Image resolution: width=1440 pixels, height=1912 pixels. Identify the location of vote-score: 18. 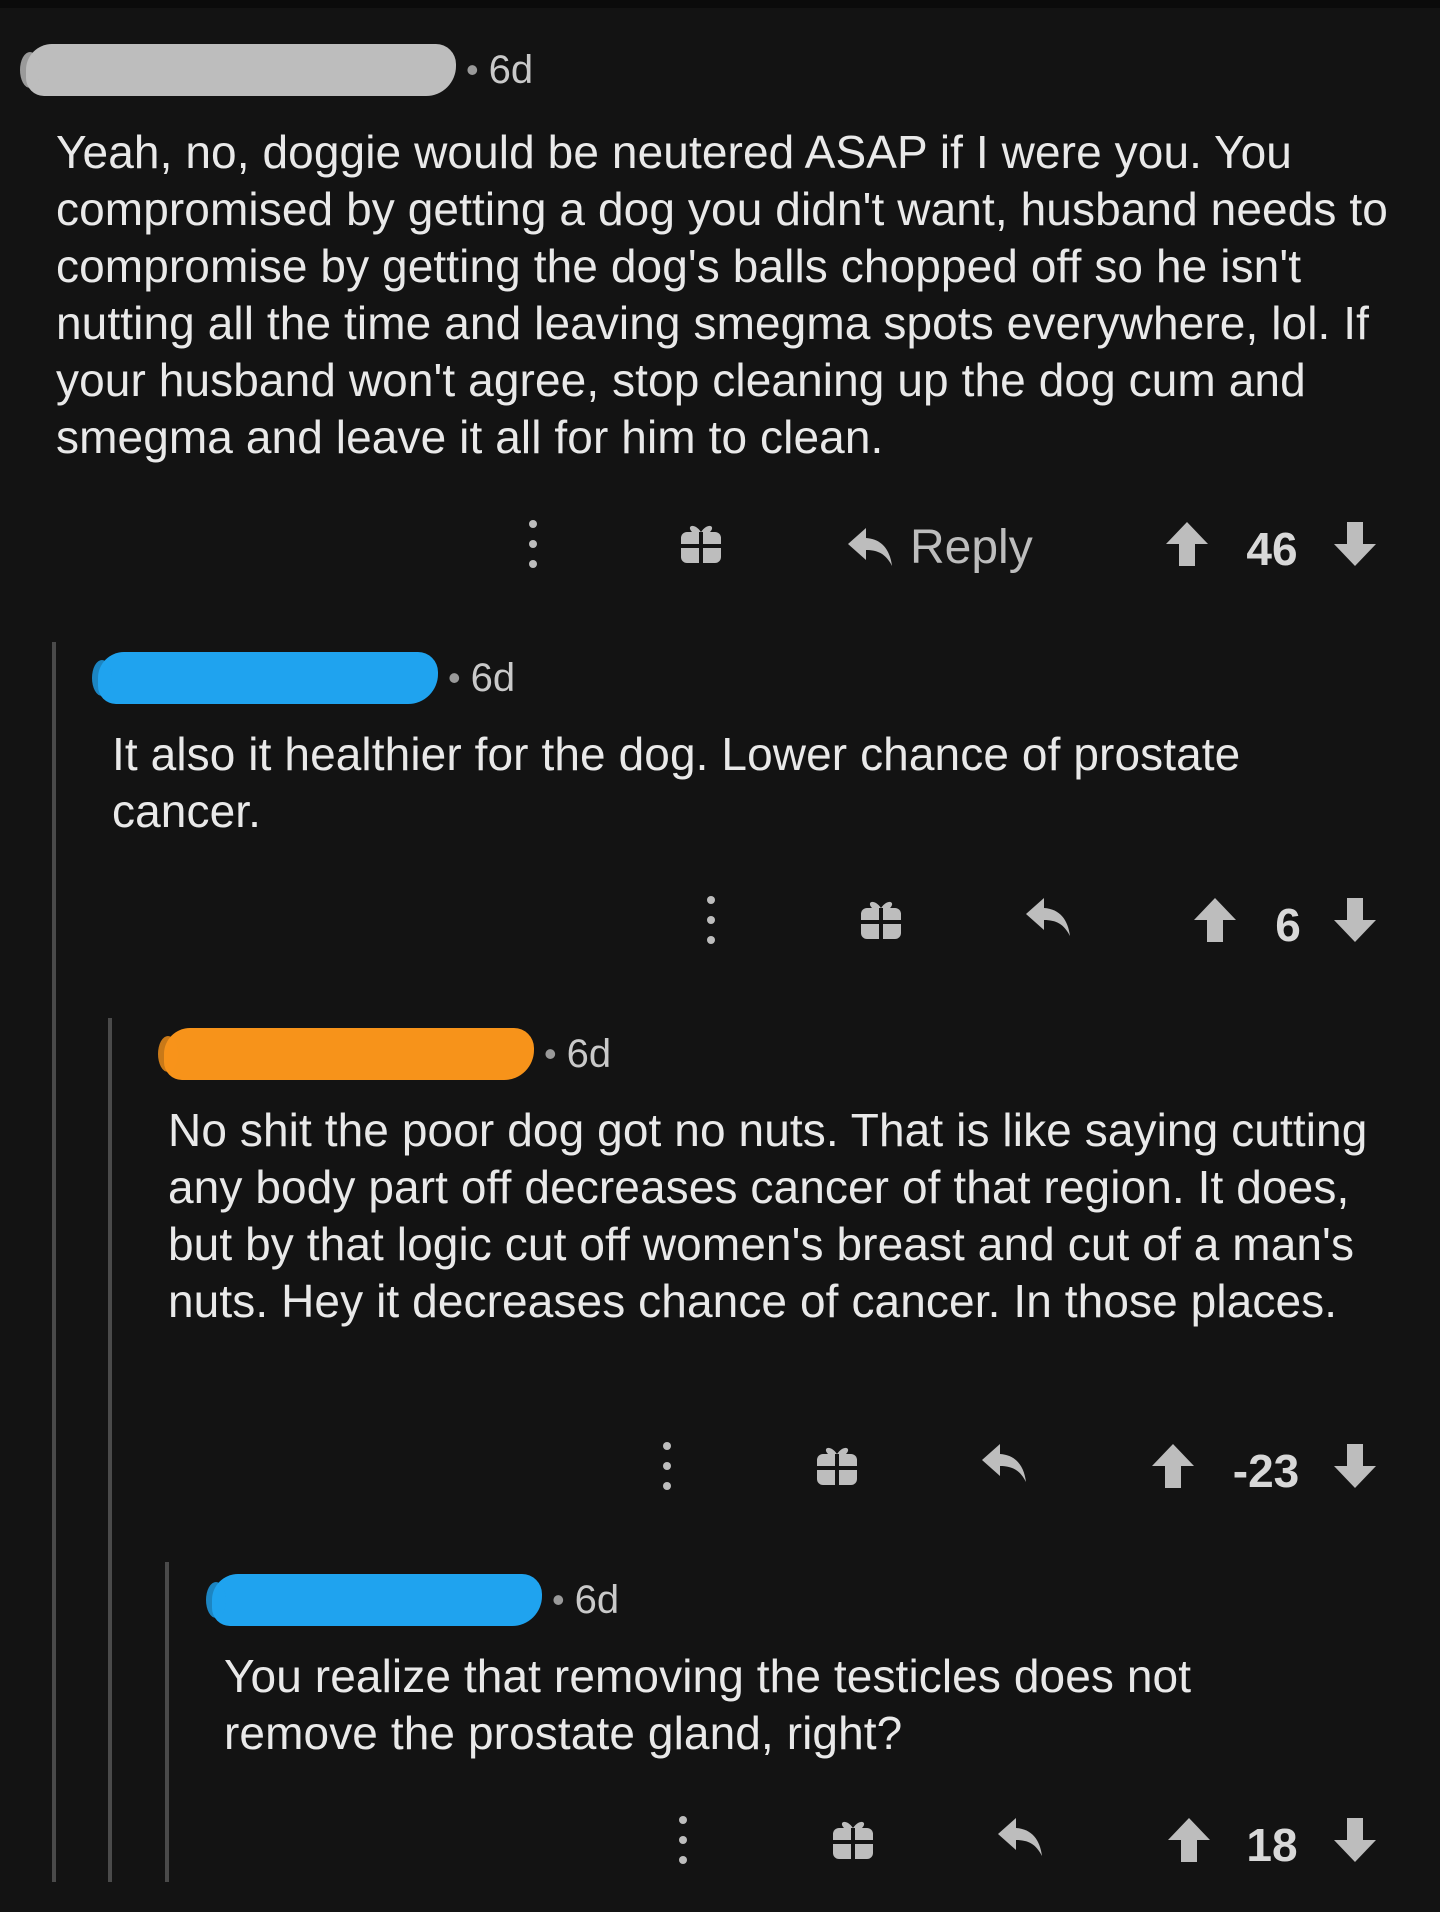
(1272, 1845).